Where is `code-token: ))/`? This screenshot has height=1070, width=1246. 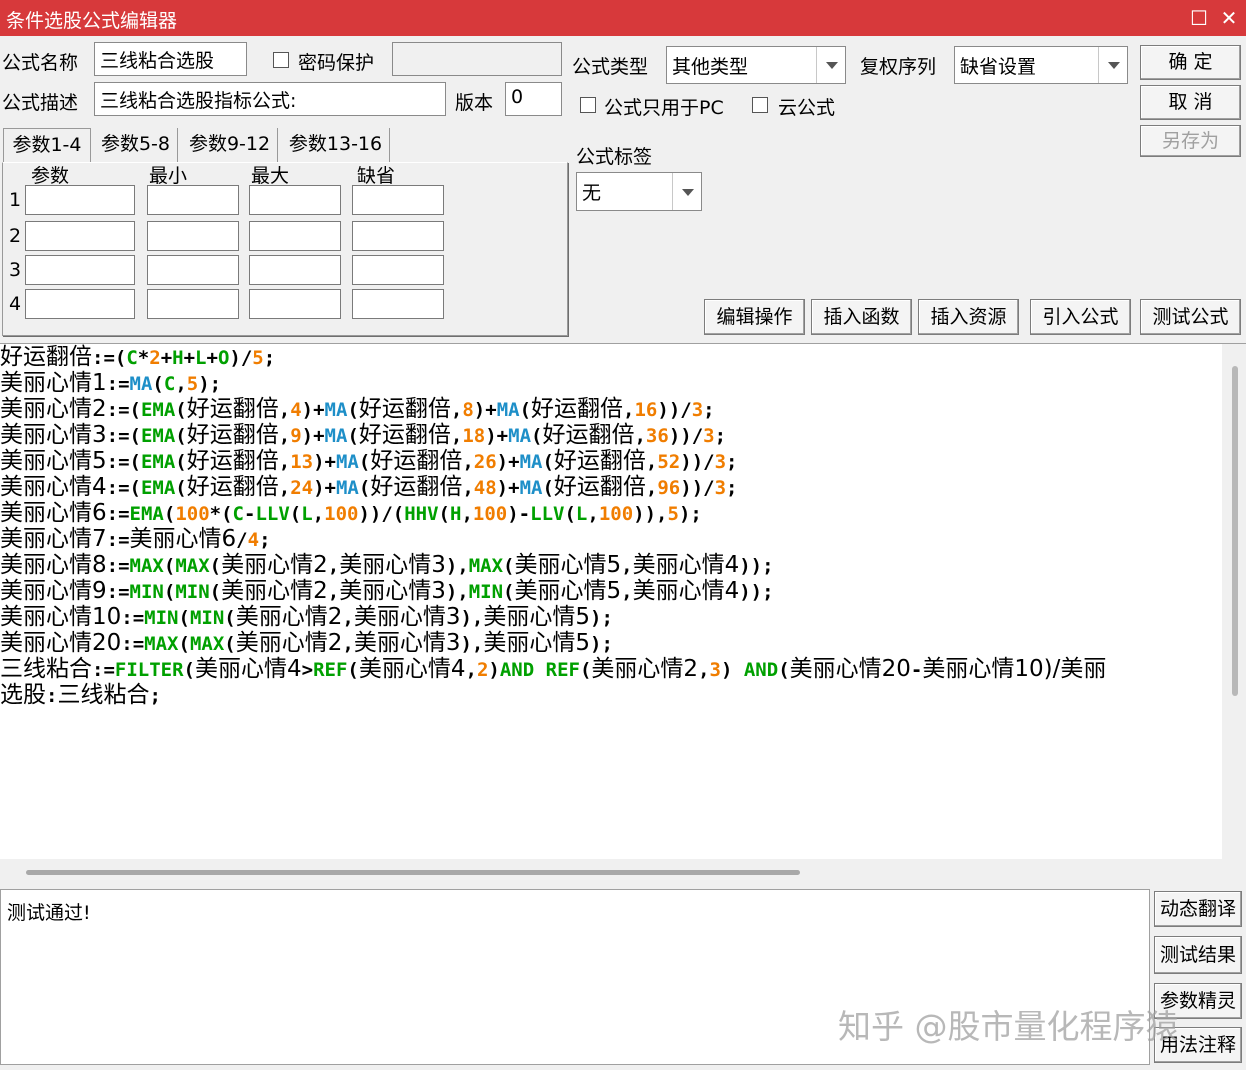
code-token: ))/ is located at coordinates (674, 410).